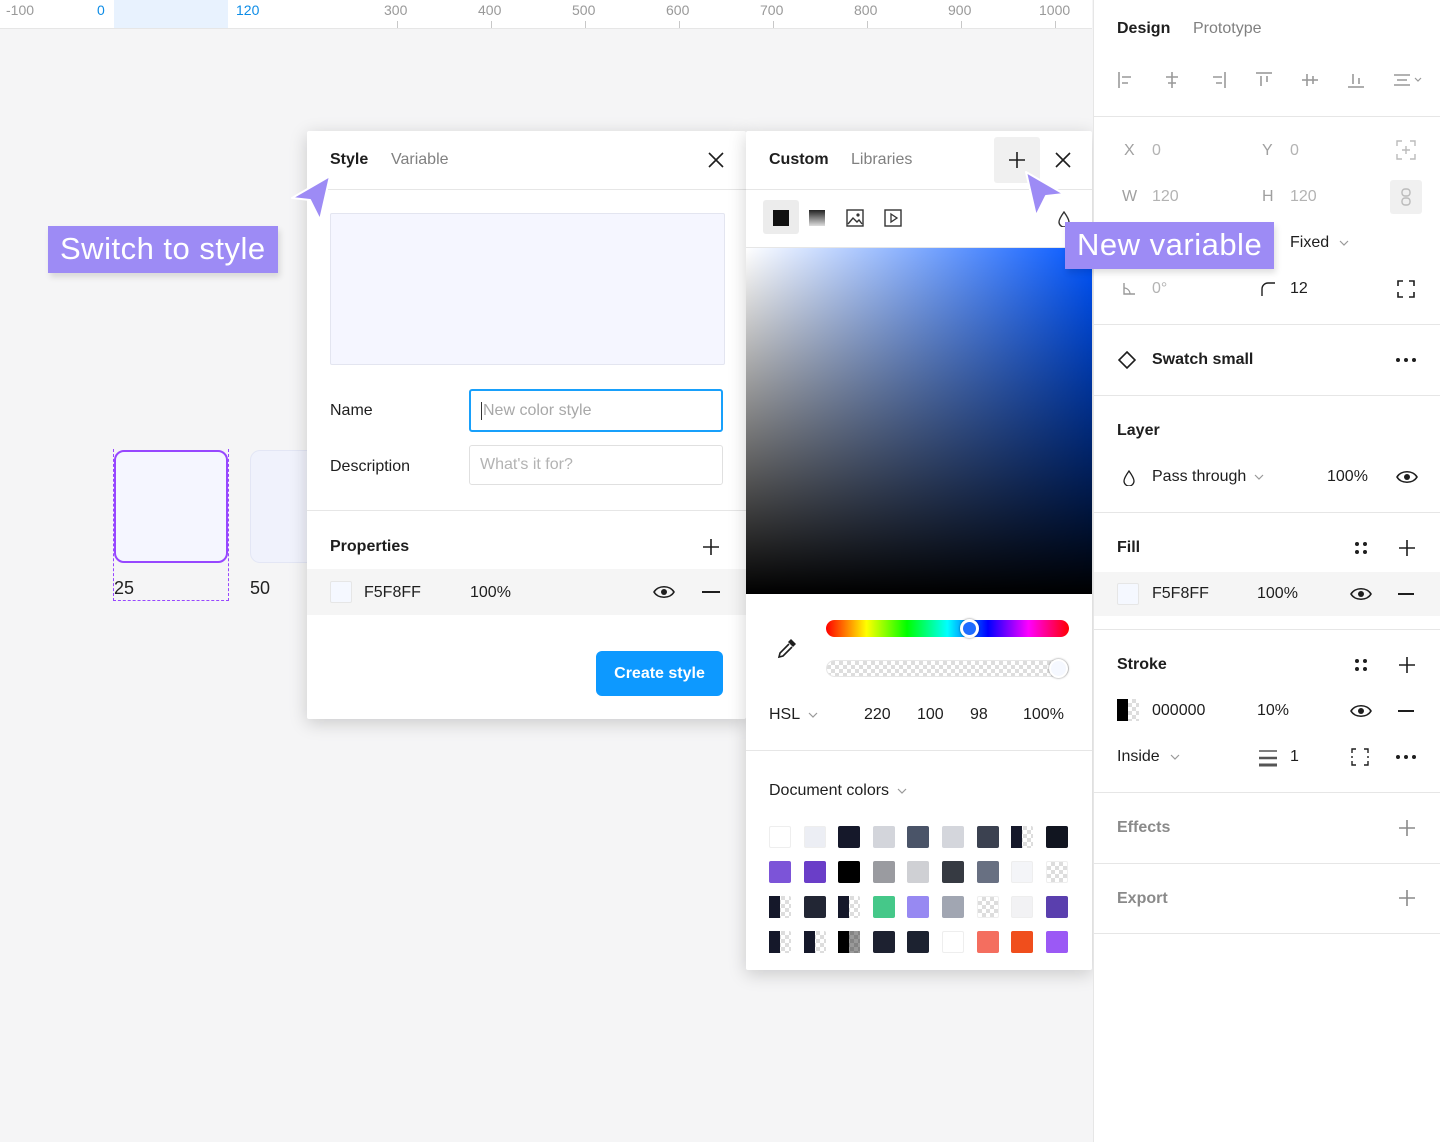 This screenshot has height=1142, width=1440. I want to click on align-right-icon, so click(1218, 80).